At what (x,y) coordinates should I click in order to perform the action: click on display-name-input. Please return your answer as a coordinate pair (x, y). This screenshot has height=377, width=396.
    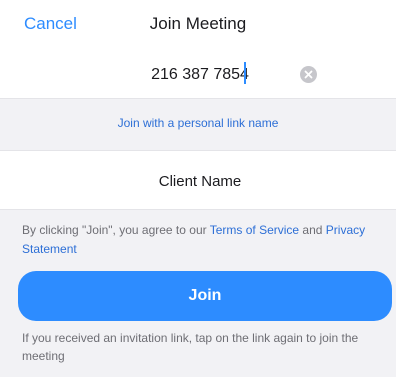
    Looking at the image, I should click on (200, 181).